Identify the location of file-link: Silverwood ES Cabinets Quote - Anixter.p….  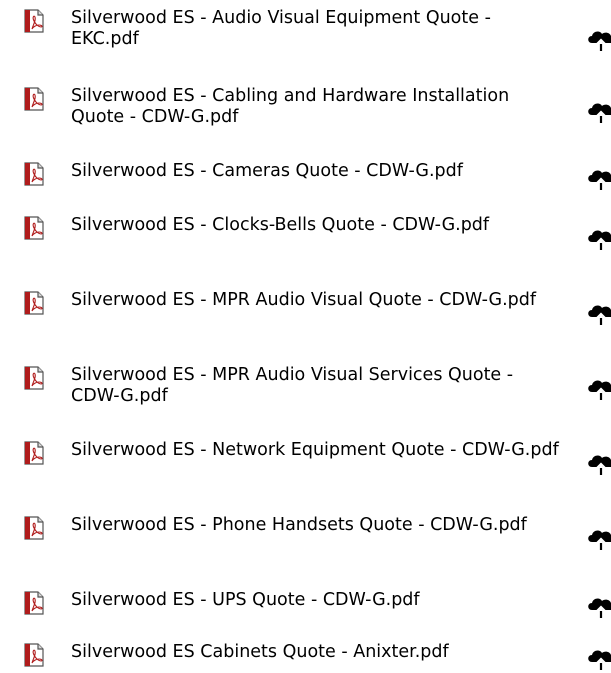
(315, 652).